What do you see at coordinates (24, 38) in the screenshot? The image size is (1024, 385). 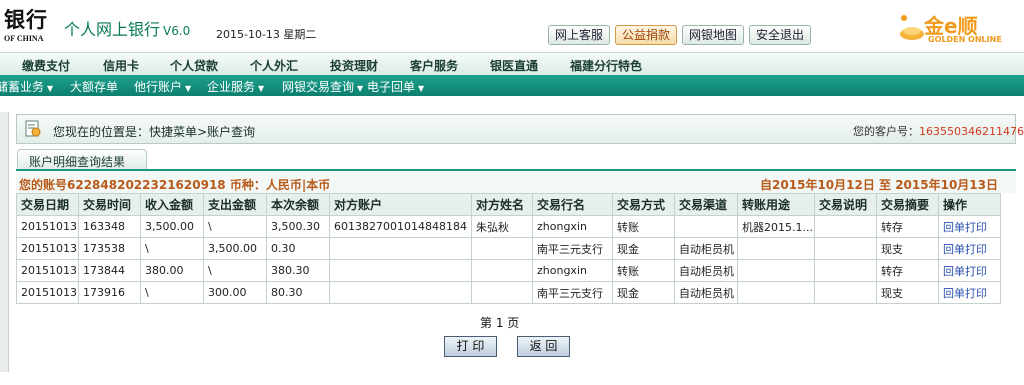 I see `bank-name-en: OF CHINA` at bounding box center [24, 38].